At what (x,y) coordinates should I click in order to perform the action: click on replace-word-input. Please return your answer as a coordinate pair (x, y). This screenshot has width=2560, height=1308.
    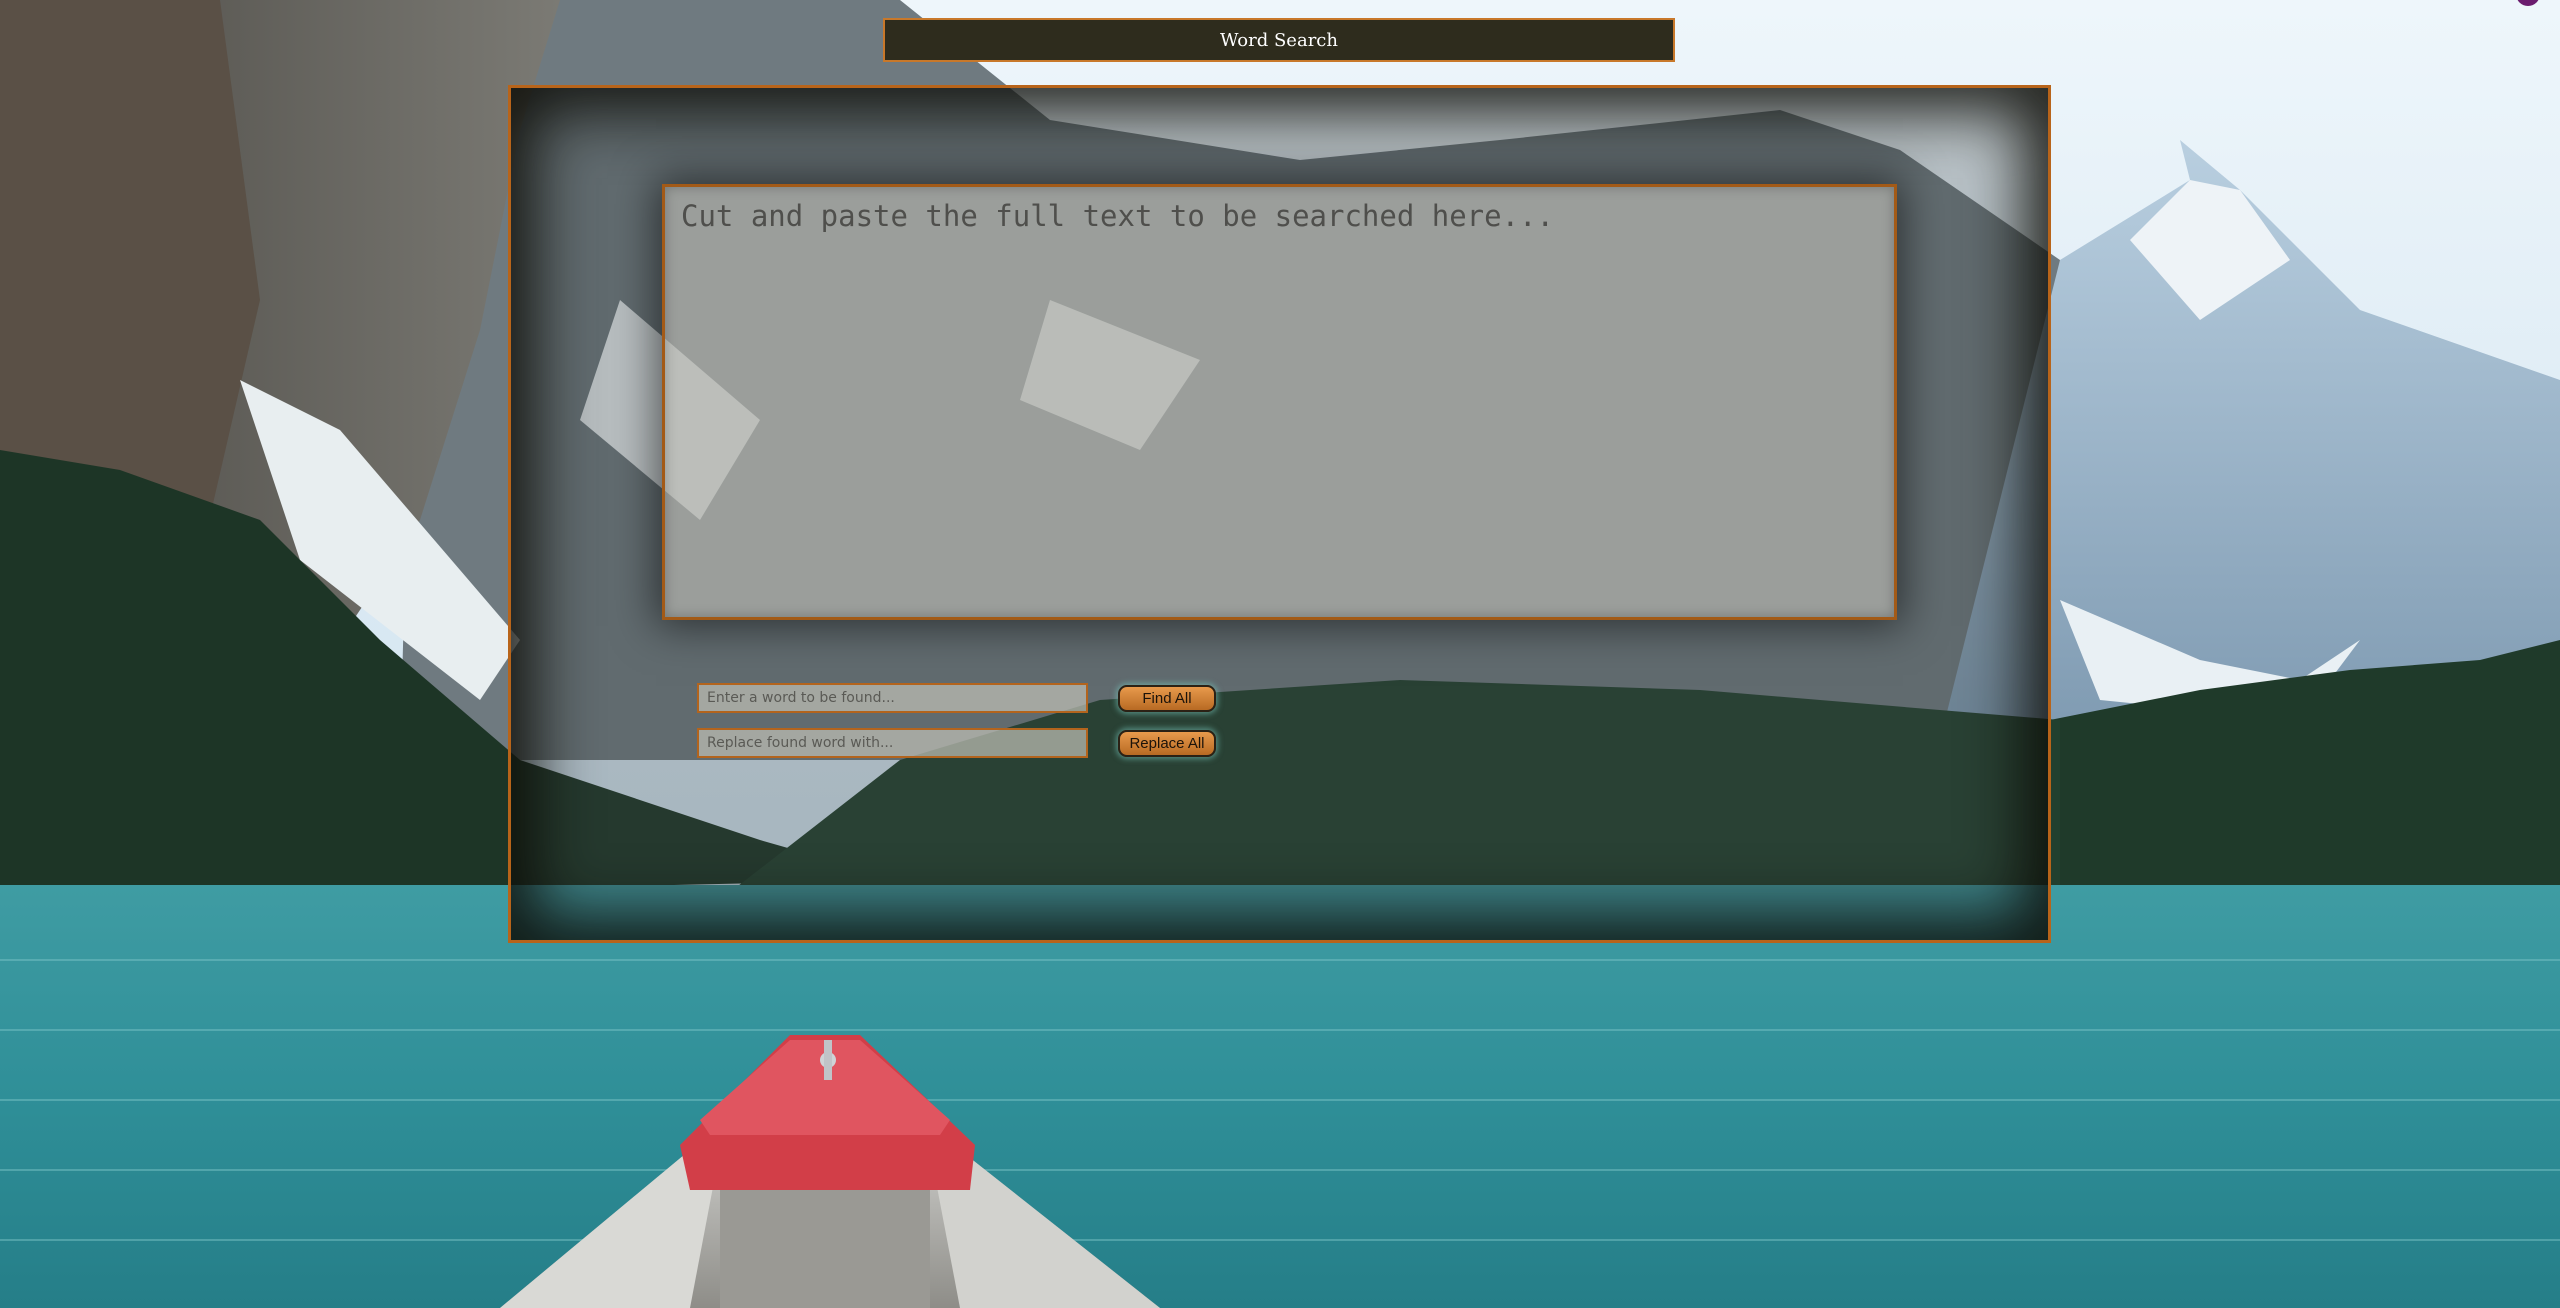
    Looking at the image, I should click on (892, 743).